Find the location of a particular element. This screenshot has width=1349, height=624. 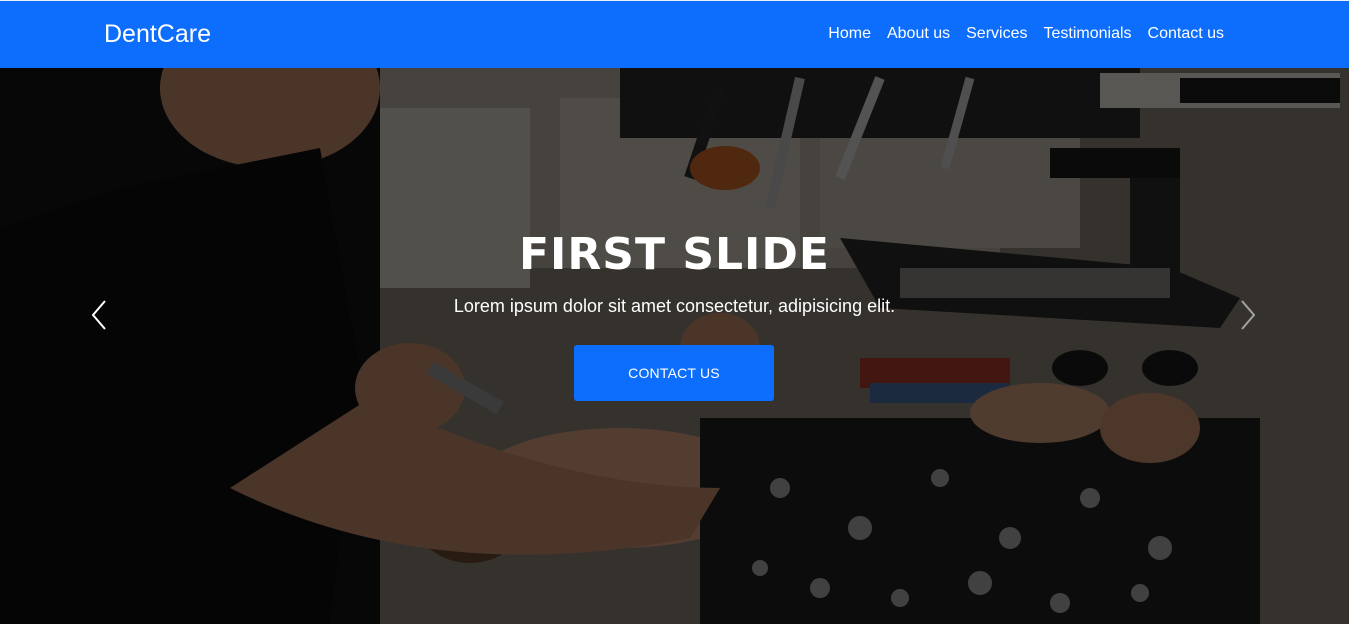

slide-title: FIRST SLIDE is located at coordinates (674, 254).